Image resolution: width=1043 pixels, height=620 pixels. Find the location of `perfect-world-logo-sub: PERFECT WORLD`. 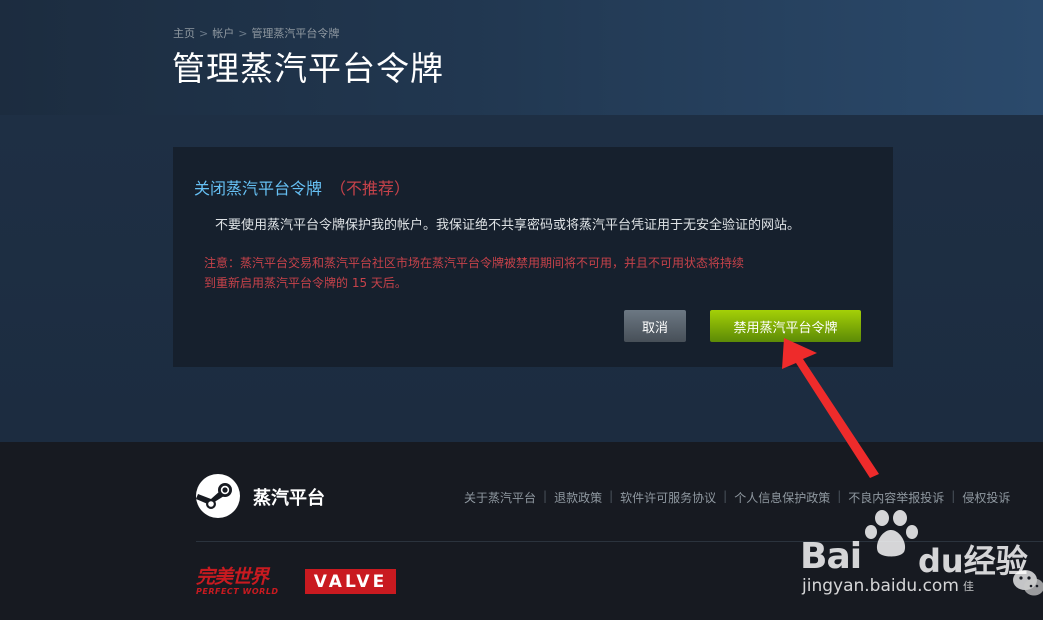

perfect-world-logo-sub: PERFECT WORLD is located at coordinates (237, 591).